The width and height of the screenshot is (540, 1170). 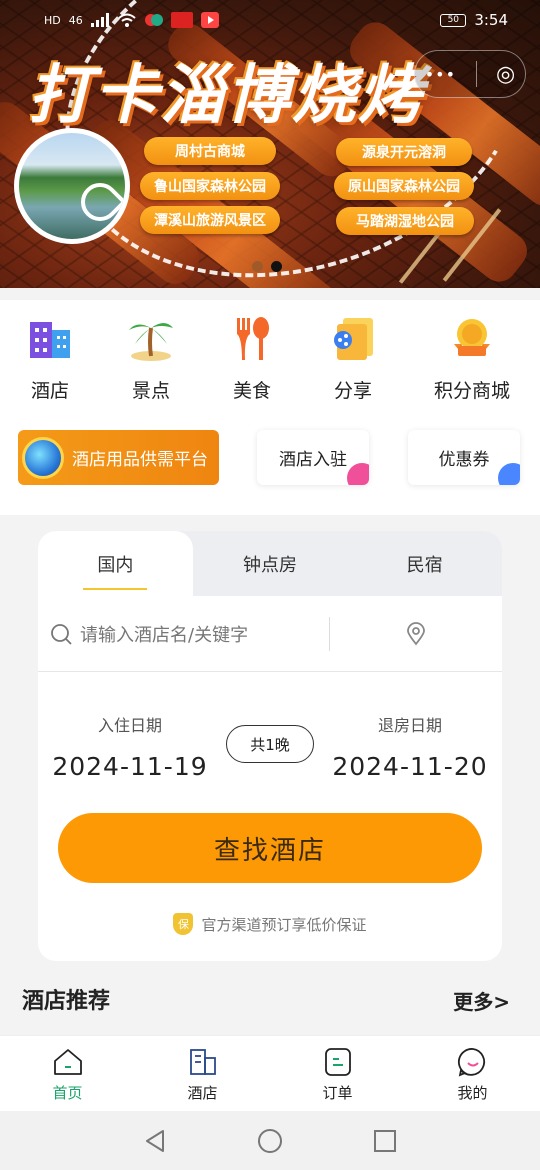 I want to click on location-icon, so click(x=416, y=633).